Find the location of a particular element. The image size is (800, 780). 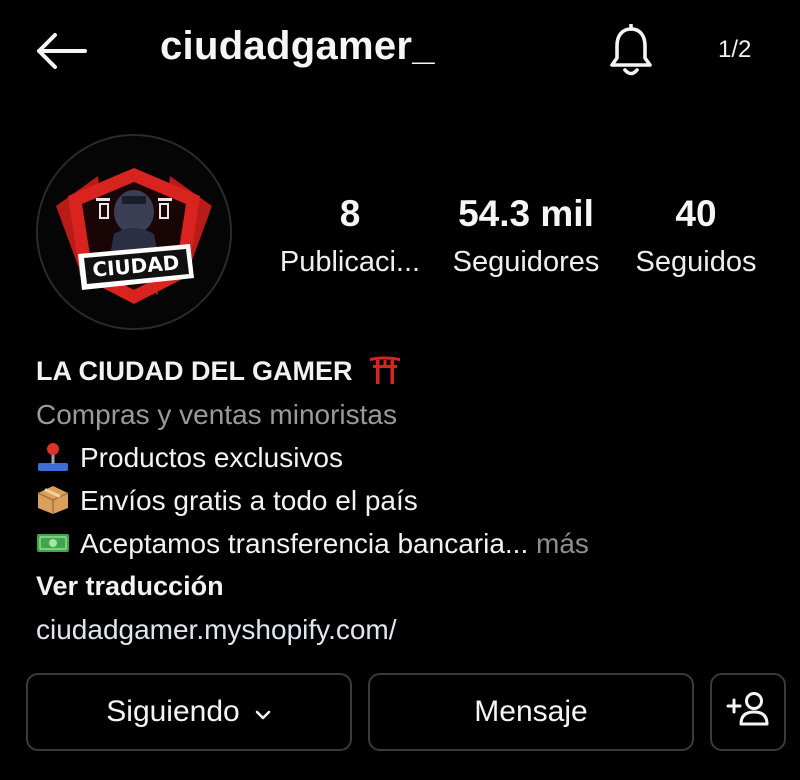

notifications-button is located at coordinates (631, 53).